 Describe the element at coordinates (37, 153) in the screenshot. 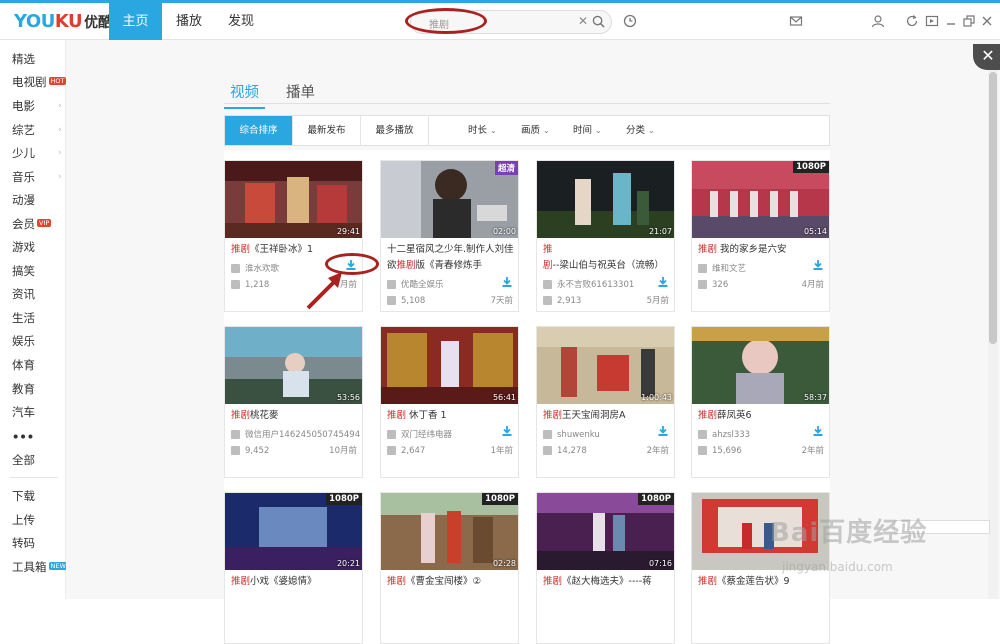

I see `sidebar-item-kids: 少儿 ›` at that location.